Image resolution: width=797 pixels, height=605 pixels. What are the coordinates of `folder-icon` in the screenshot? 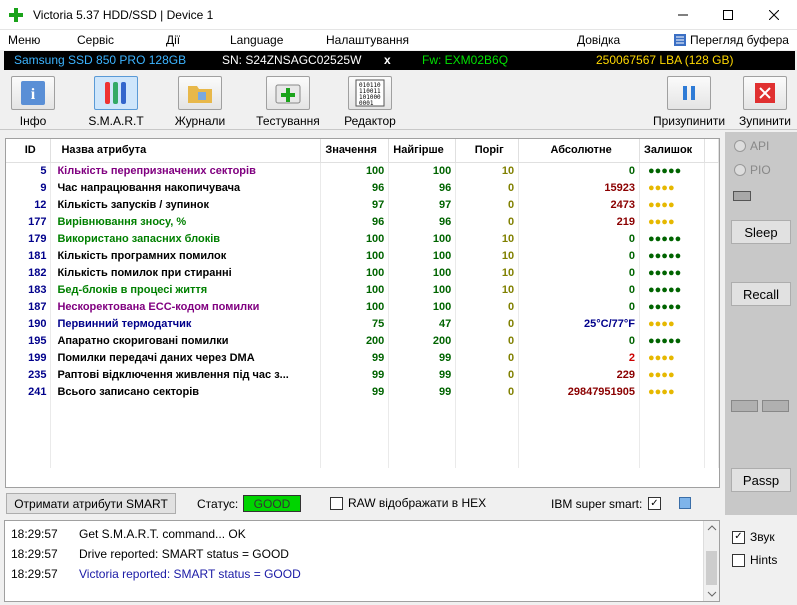 It's located at (200, 94).